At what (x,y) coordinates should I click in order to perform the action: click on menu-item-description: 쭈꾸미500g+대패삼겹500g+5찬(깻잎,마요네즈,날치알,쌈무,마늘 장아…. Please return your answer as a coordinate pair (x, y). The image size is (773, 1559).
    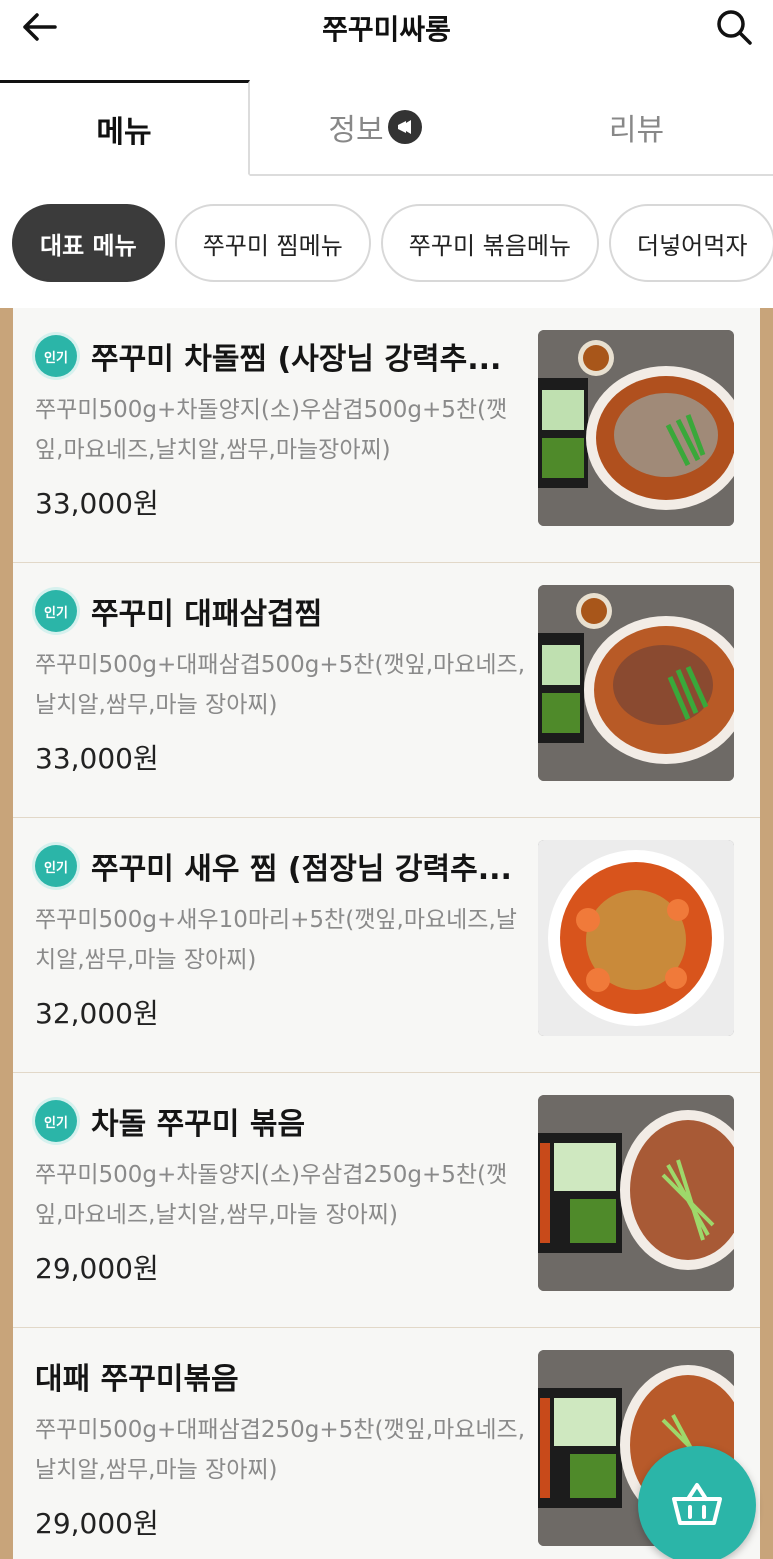
    Looking at the image, I should click on (280, 685).